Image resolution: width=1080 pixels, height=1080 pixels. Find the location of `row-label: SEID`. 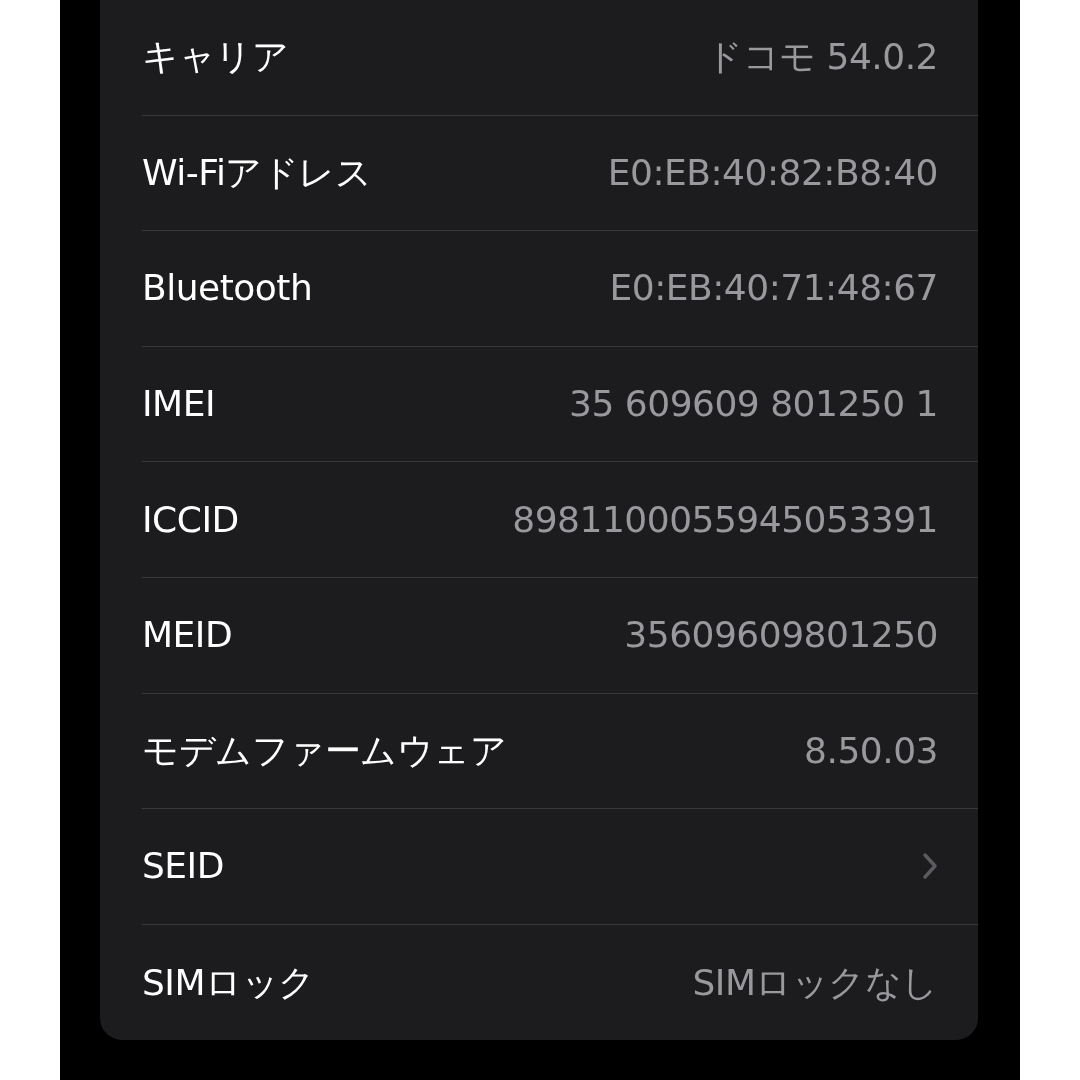

row-label: SEID is located at coordinates (183, 866).